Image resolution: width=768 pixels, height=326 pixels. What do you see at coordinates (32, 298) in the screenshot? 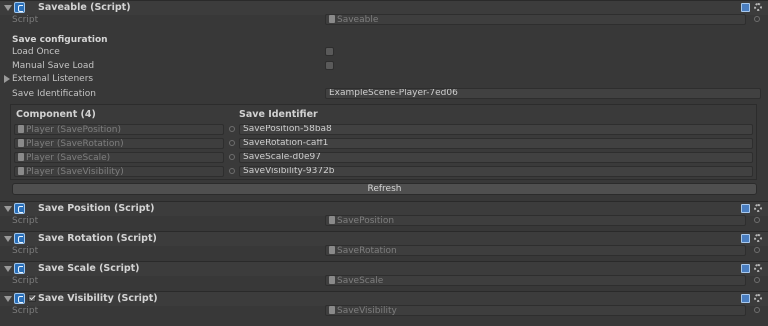
I see `save-visibility-enabled-checkbox` at bounding box center [32, 298].